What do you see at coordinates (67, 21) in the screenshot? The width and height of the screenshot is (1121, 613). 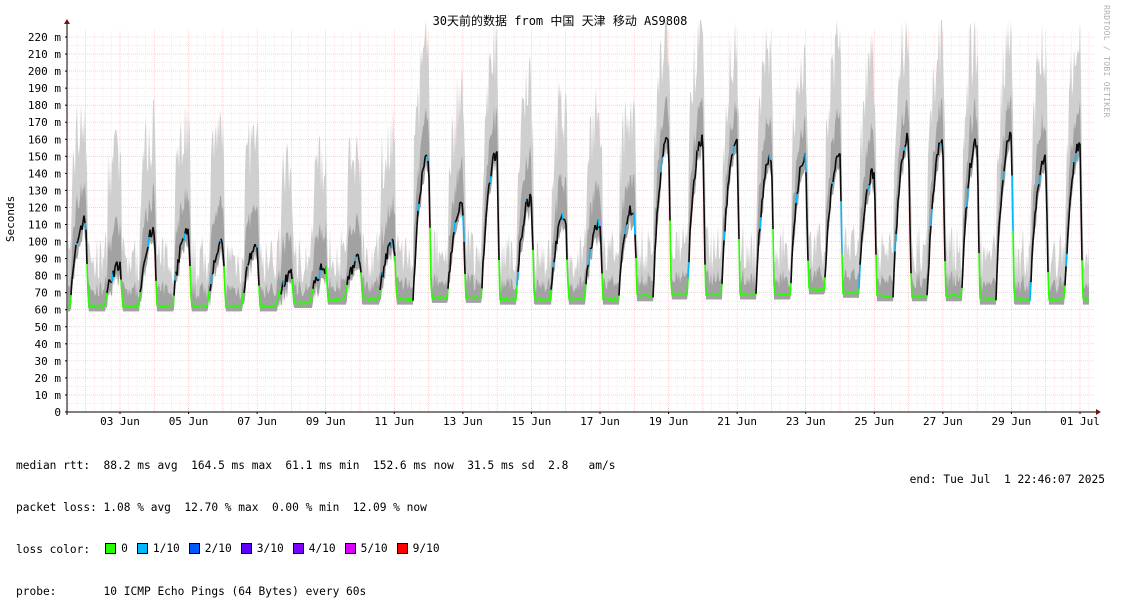 I see `y-axis-arrow` at bounding box center [67, 21].